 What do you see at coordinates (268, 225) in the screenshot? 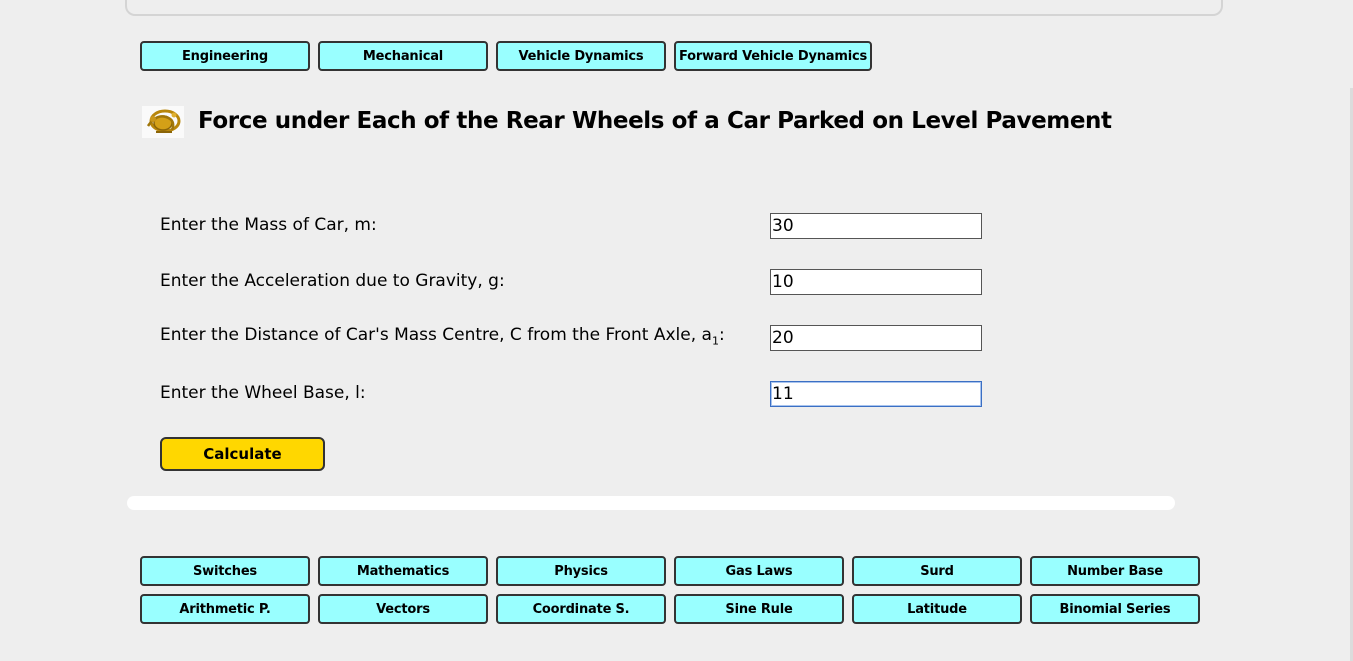
I see `mass-label: Enter the Mass of Car, m:` at bounding box center [268, 225].